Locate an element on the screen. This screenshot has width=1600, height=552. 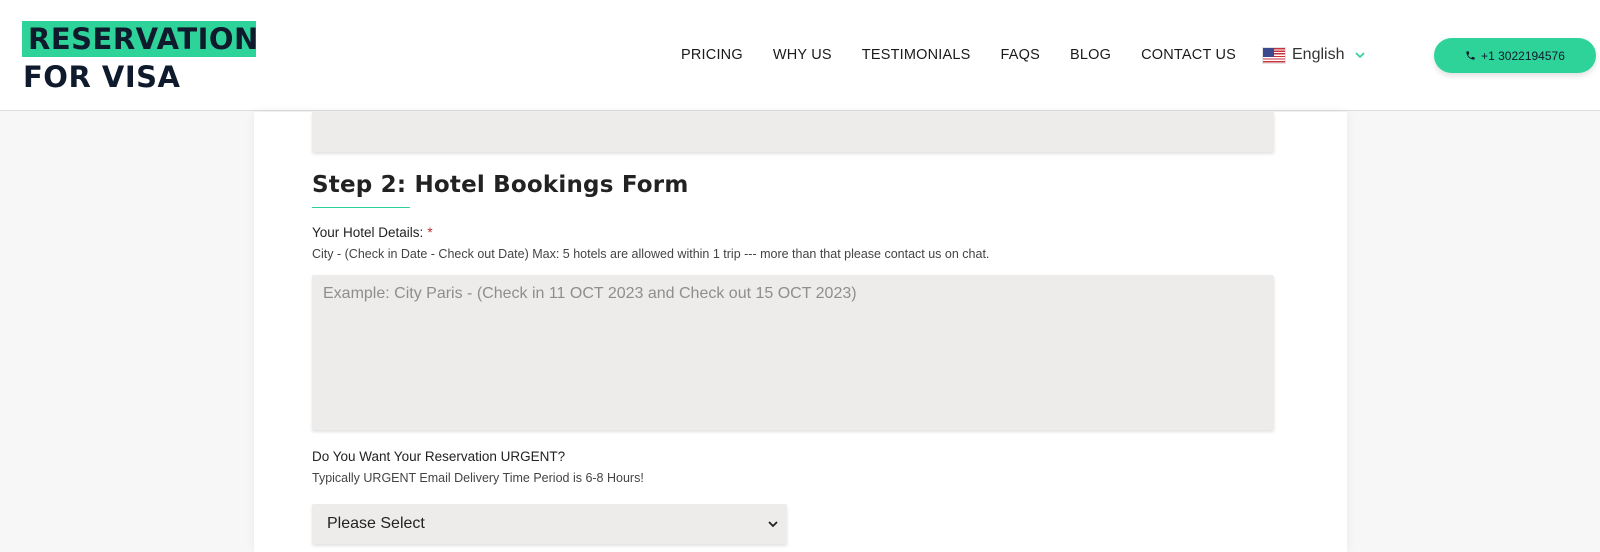
previous-field is located at coordinates (793, 132).